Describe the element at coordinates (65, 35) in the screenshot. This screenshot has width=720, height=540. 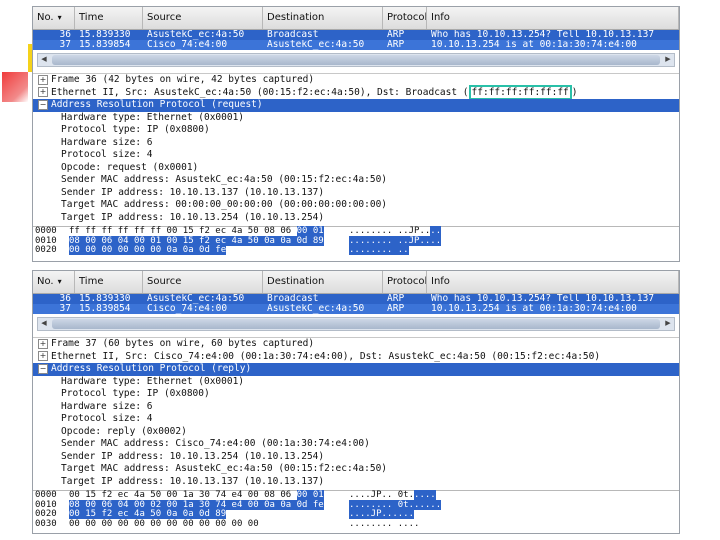
I see `packet-no: 36` at that location.